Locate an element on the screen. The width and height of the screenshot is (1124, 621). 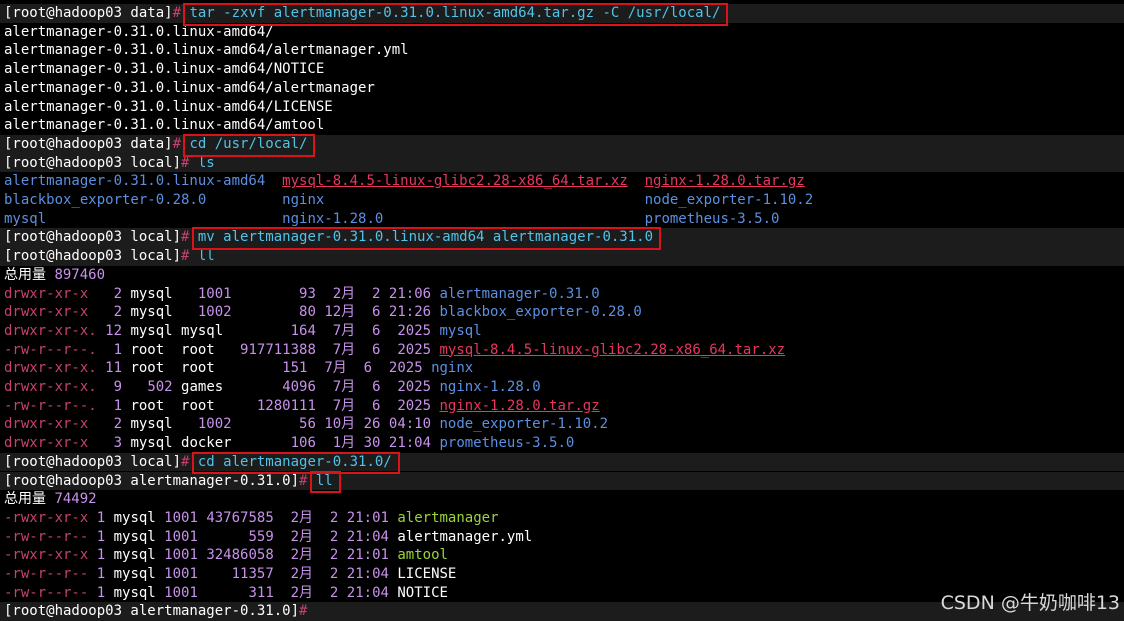
terminal-text: node_exporter-1.10.2 is located at coordinates (524, 424).